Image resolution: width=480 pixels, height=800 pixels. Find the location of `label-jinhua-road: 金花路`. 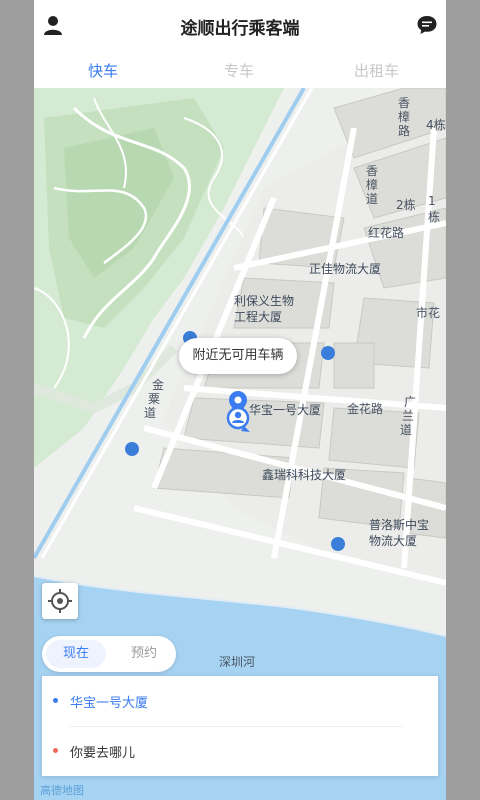

label-jinhua-road: 金花路 is located at coordinates (365, 409).